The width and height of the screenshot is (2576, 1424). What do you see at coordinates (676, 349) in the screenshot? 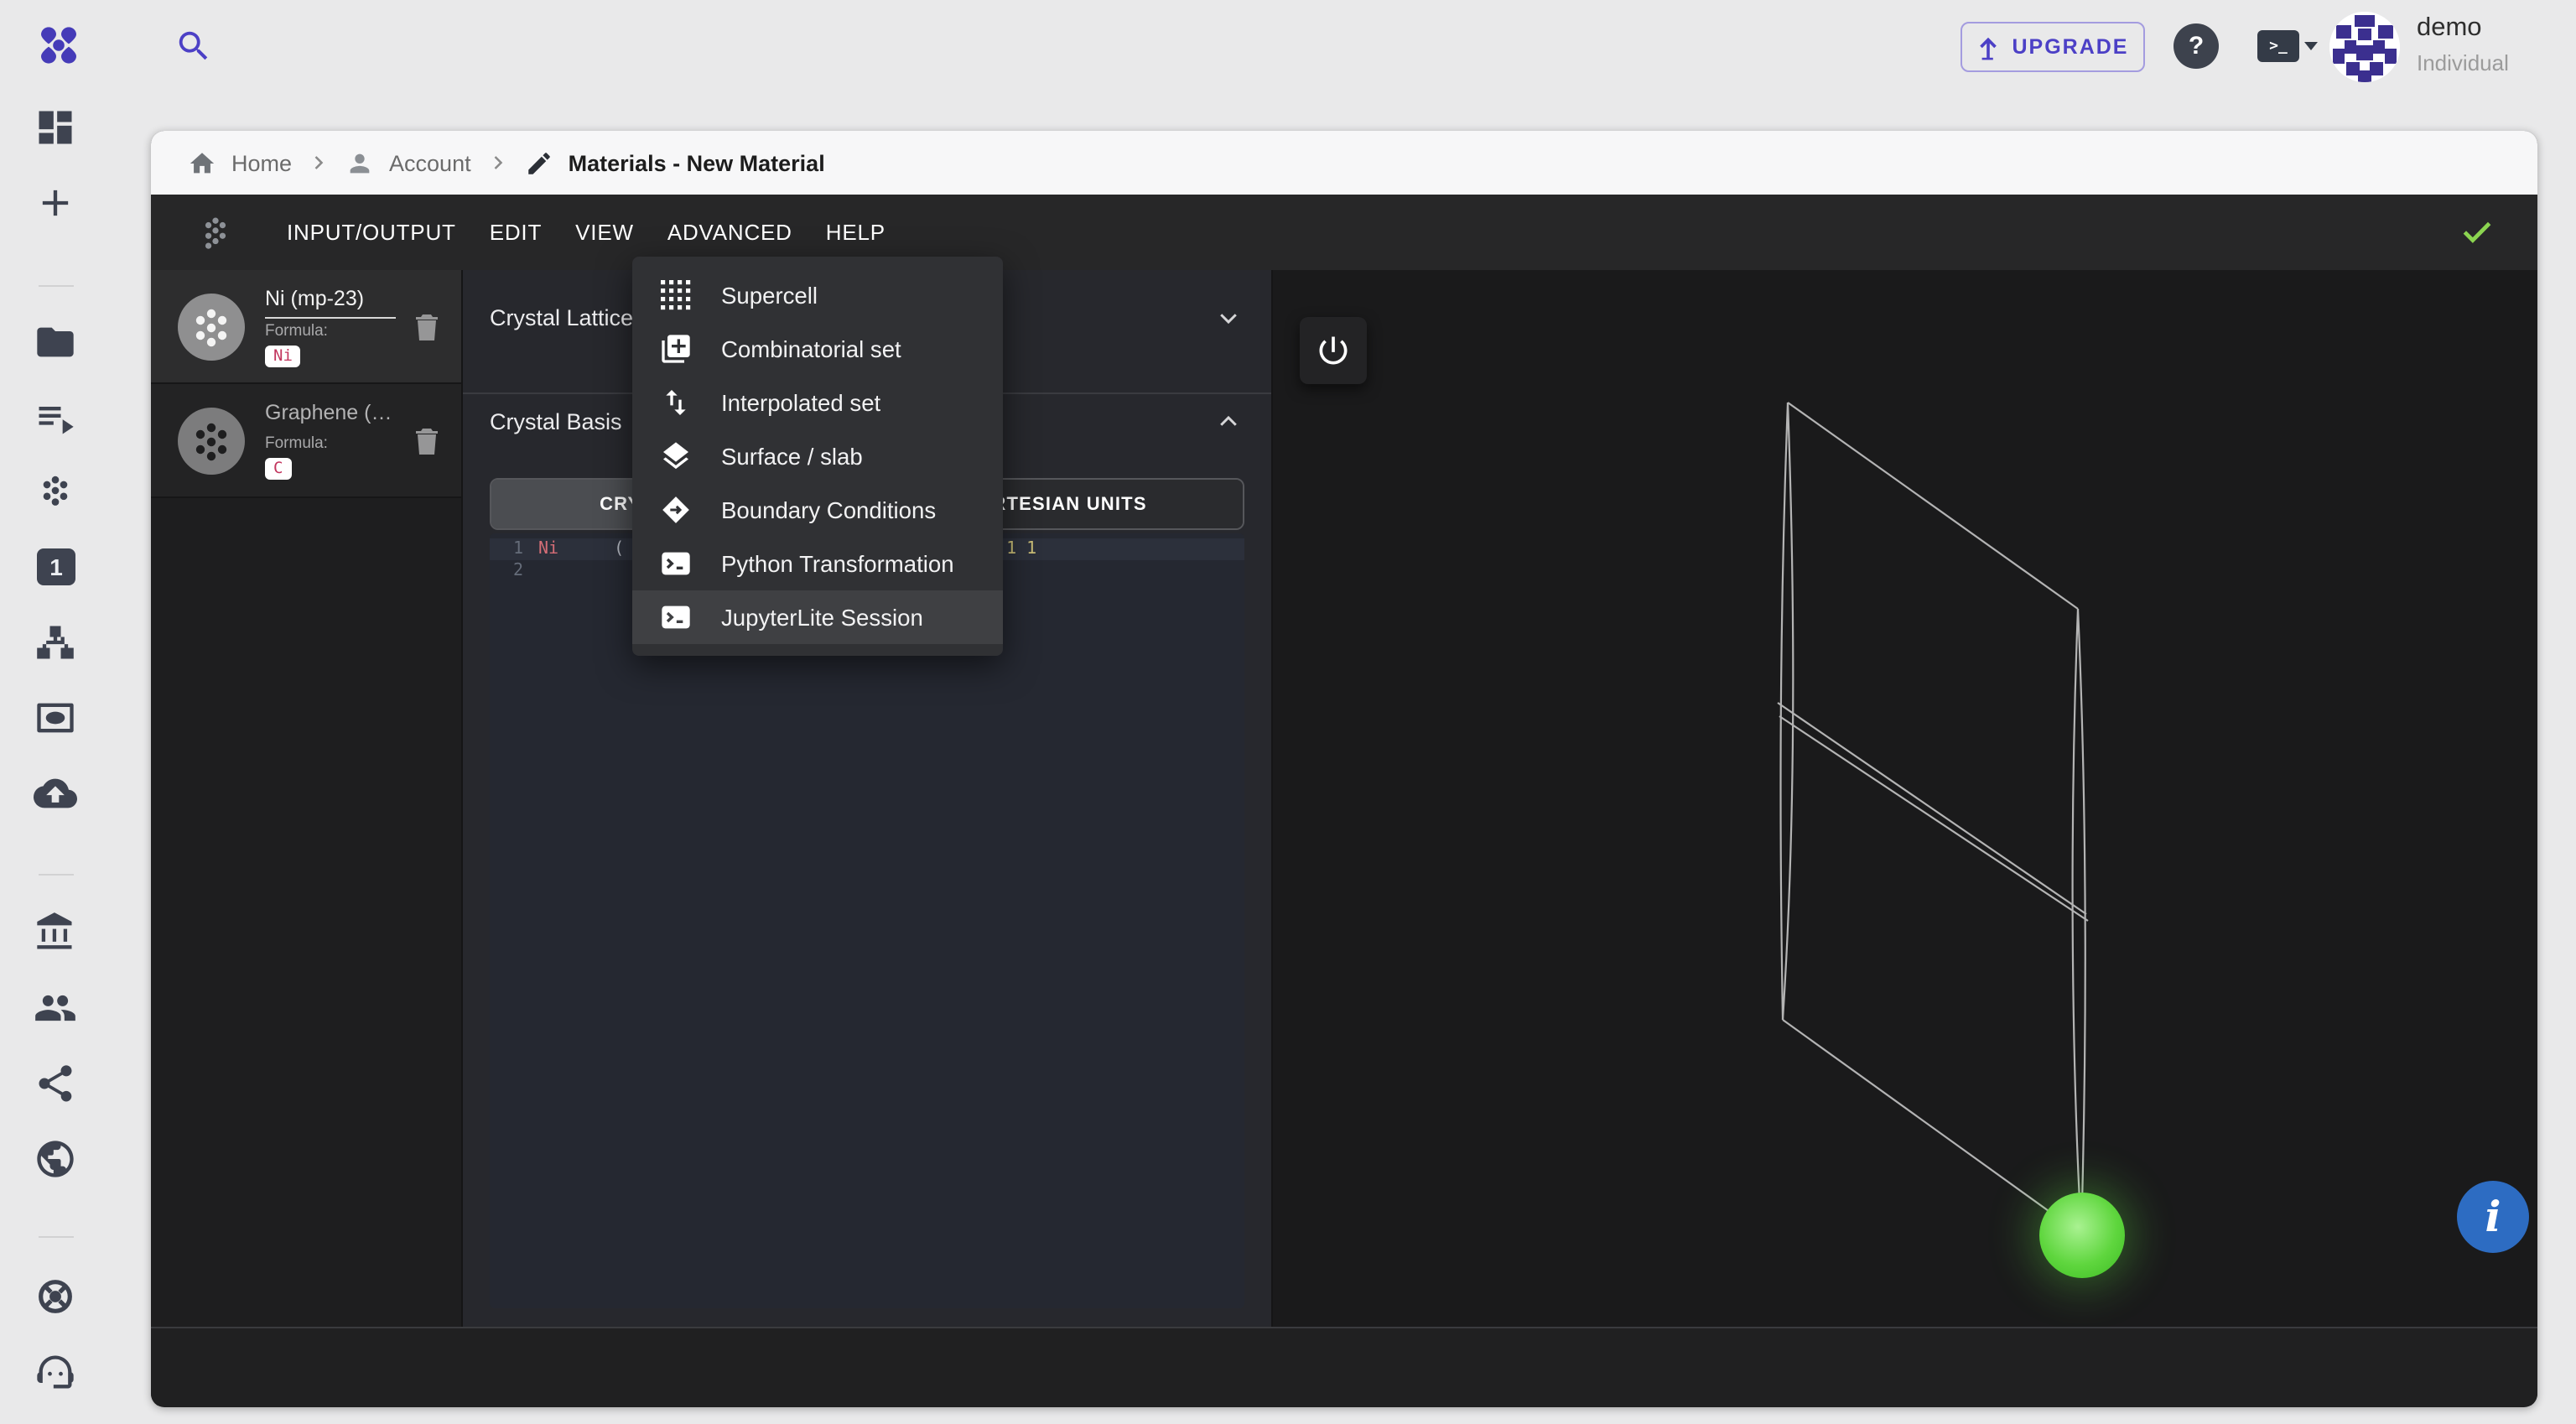
I see `combinatorial-set-icon` at bounding box center [676, 349].